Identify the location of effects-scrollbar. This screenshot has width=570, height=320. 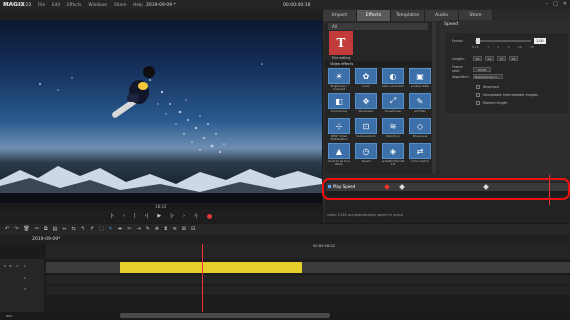
(434, 98).